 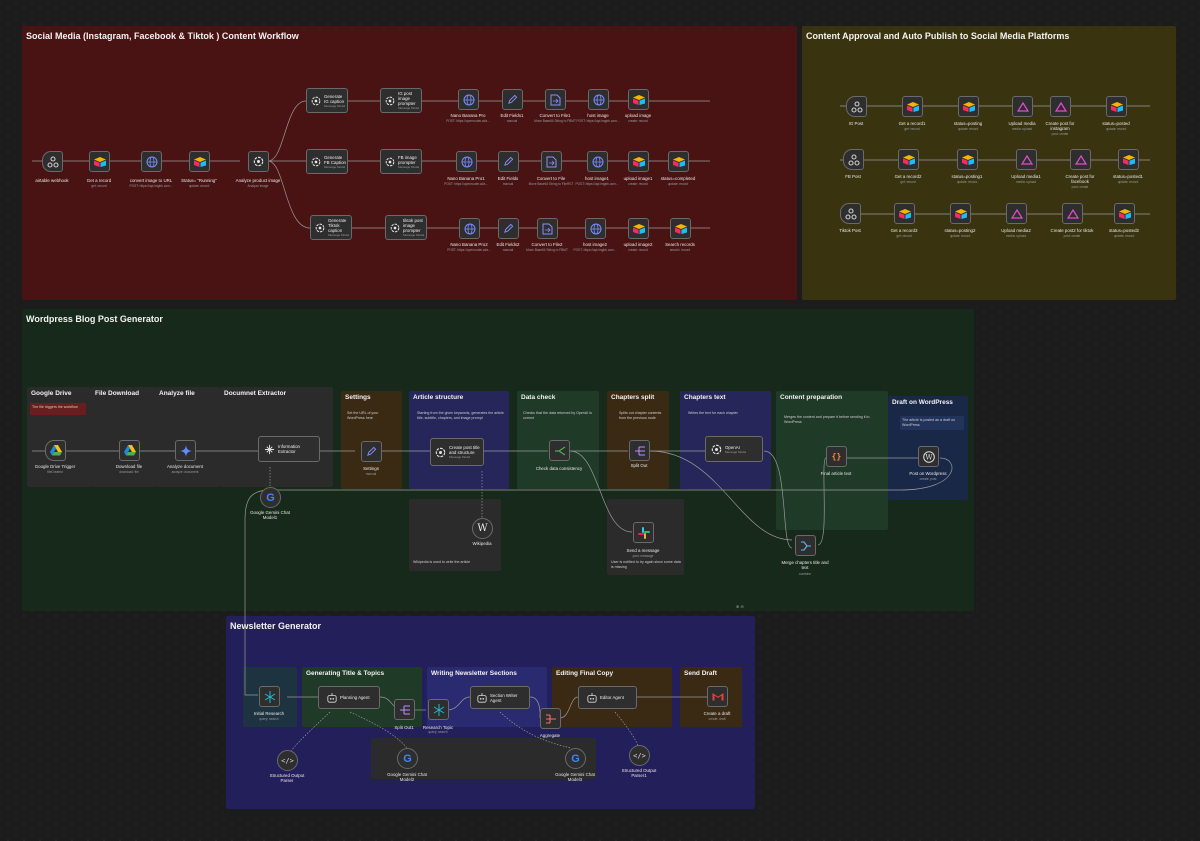 I want to click on generate-tiktok-caption-node: Generate Tiktok caption Message Model, so click(x=331, y=227).